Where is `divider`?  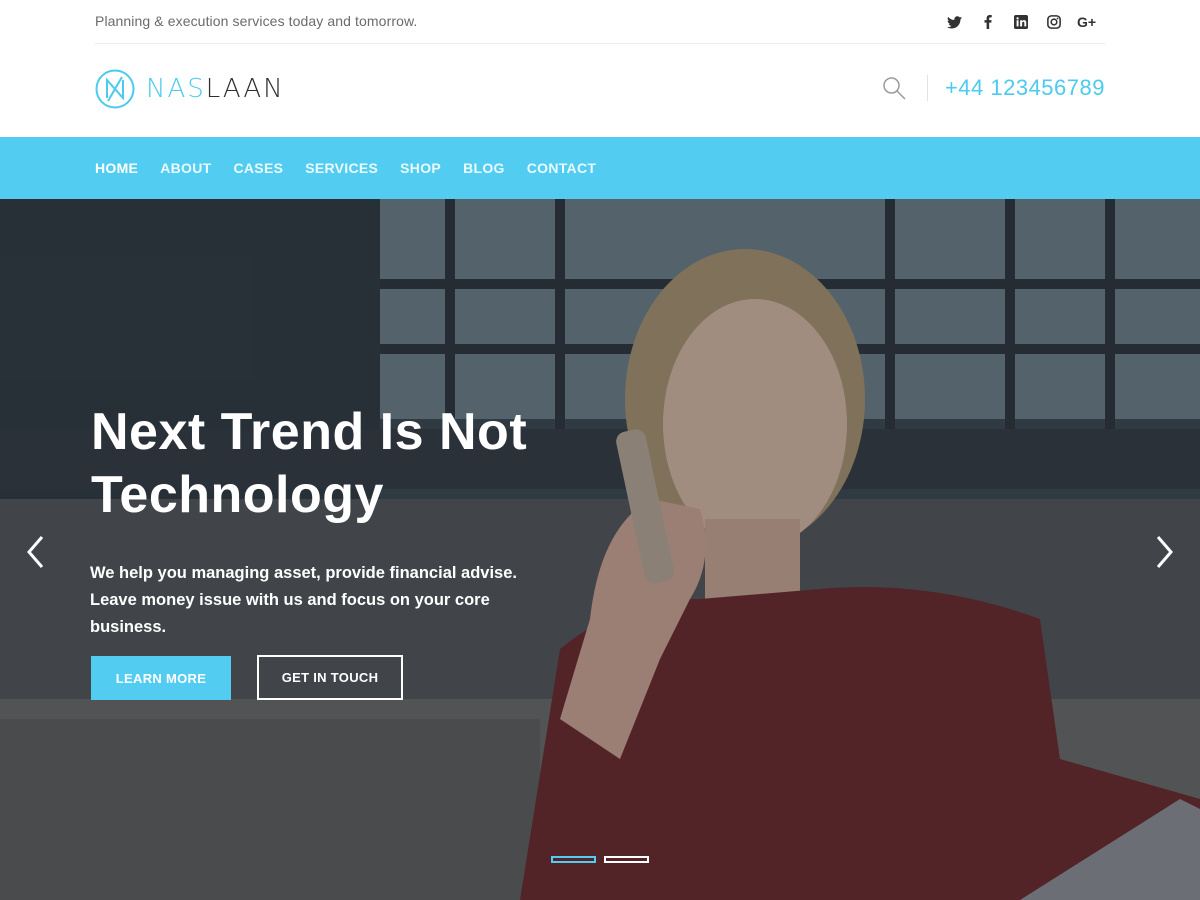 divider is located at coordinates (927, 88).